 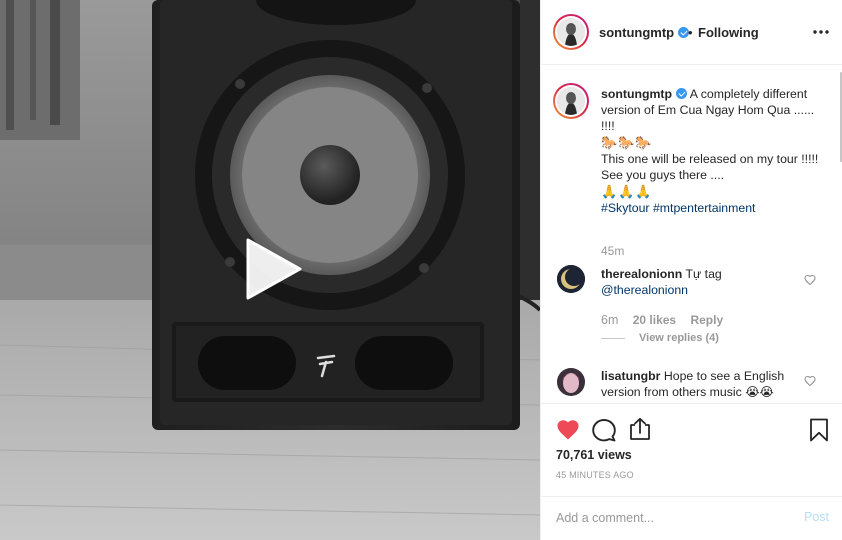 What do you see at coordinates (568, 430) in the screenshot?
I see `heart-icon` at bounding box center [568, 430].